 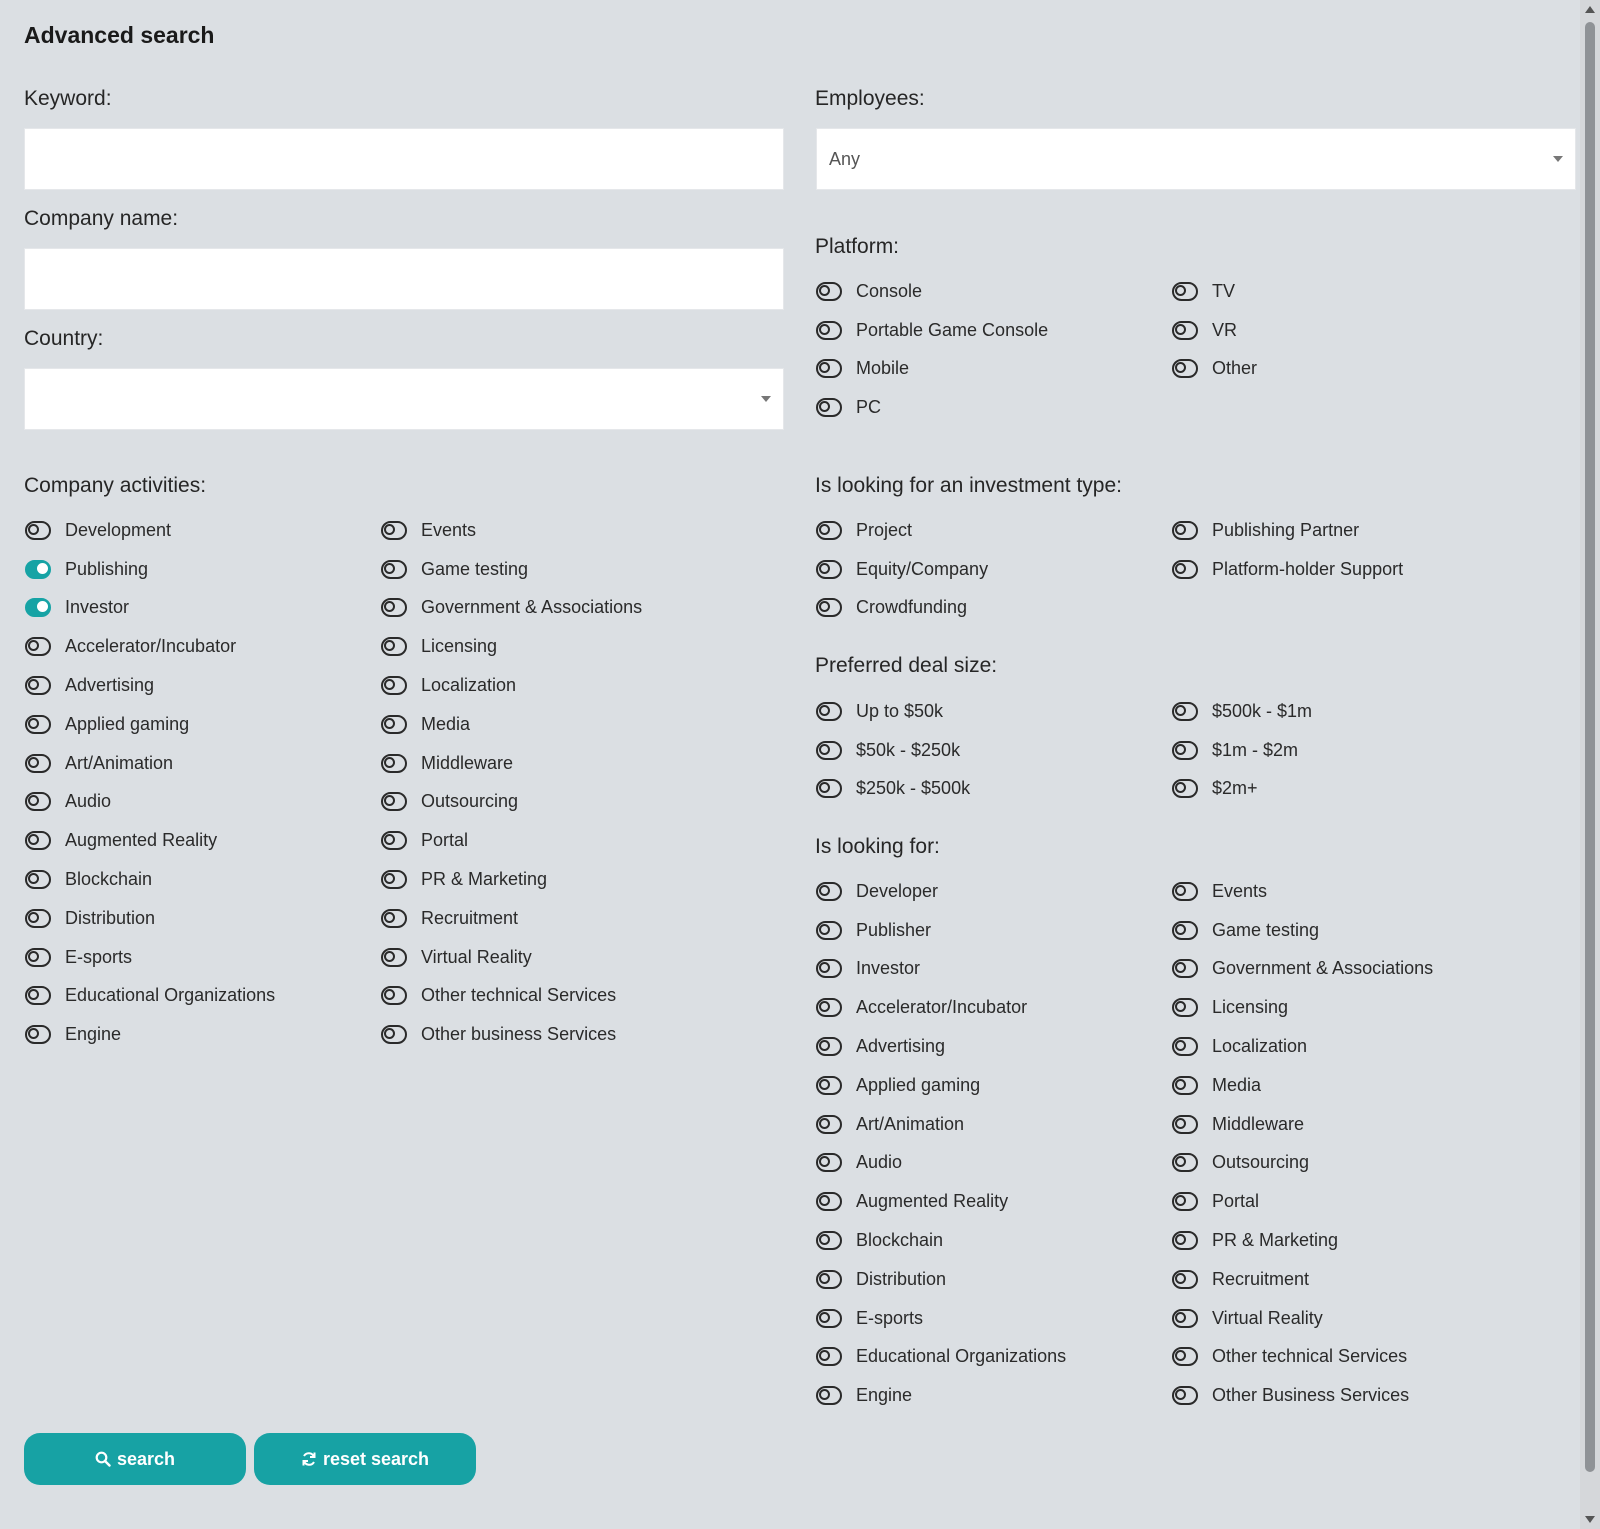 What do you see at coordinates (580, 608) in the screenshot?
I see `company-activity-option-government-and-associations: Government & Associations` at bounding box center [580, 608].